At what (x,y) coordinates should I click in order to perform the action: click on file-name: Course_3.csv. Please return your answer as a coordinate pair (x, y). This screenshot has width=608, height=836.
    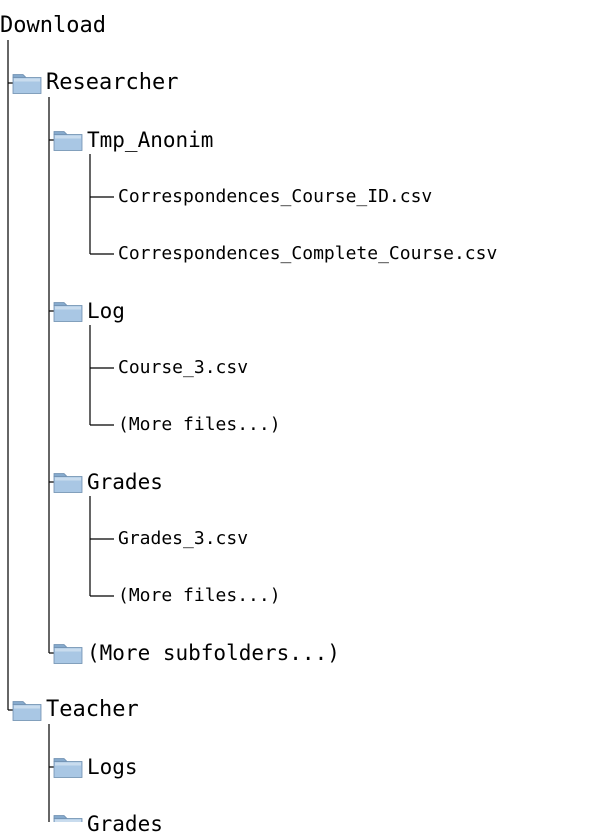
    Looking at the image, I should click on (183, 367).